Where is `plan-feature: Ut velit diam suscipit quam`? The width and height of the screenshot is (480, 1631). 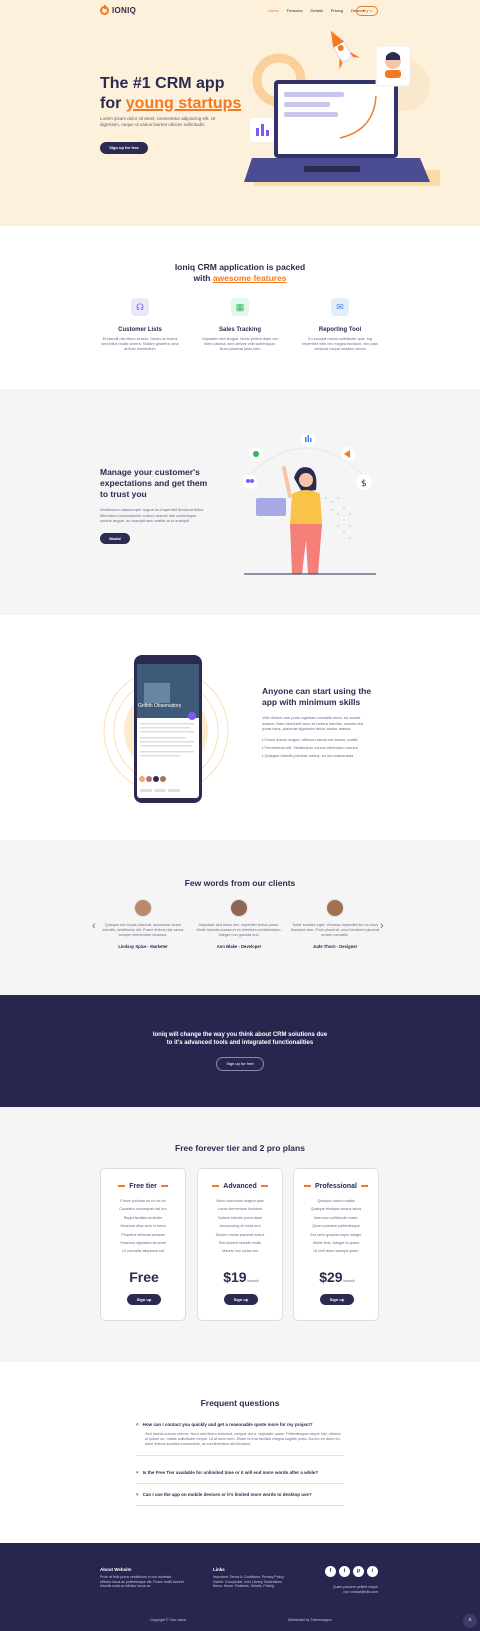 plan-feature: Ut velit diam suscipit quam is located at coordinates (336, 1251).